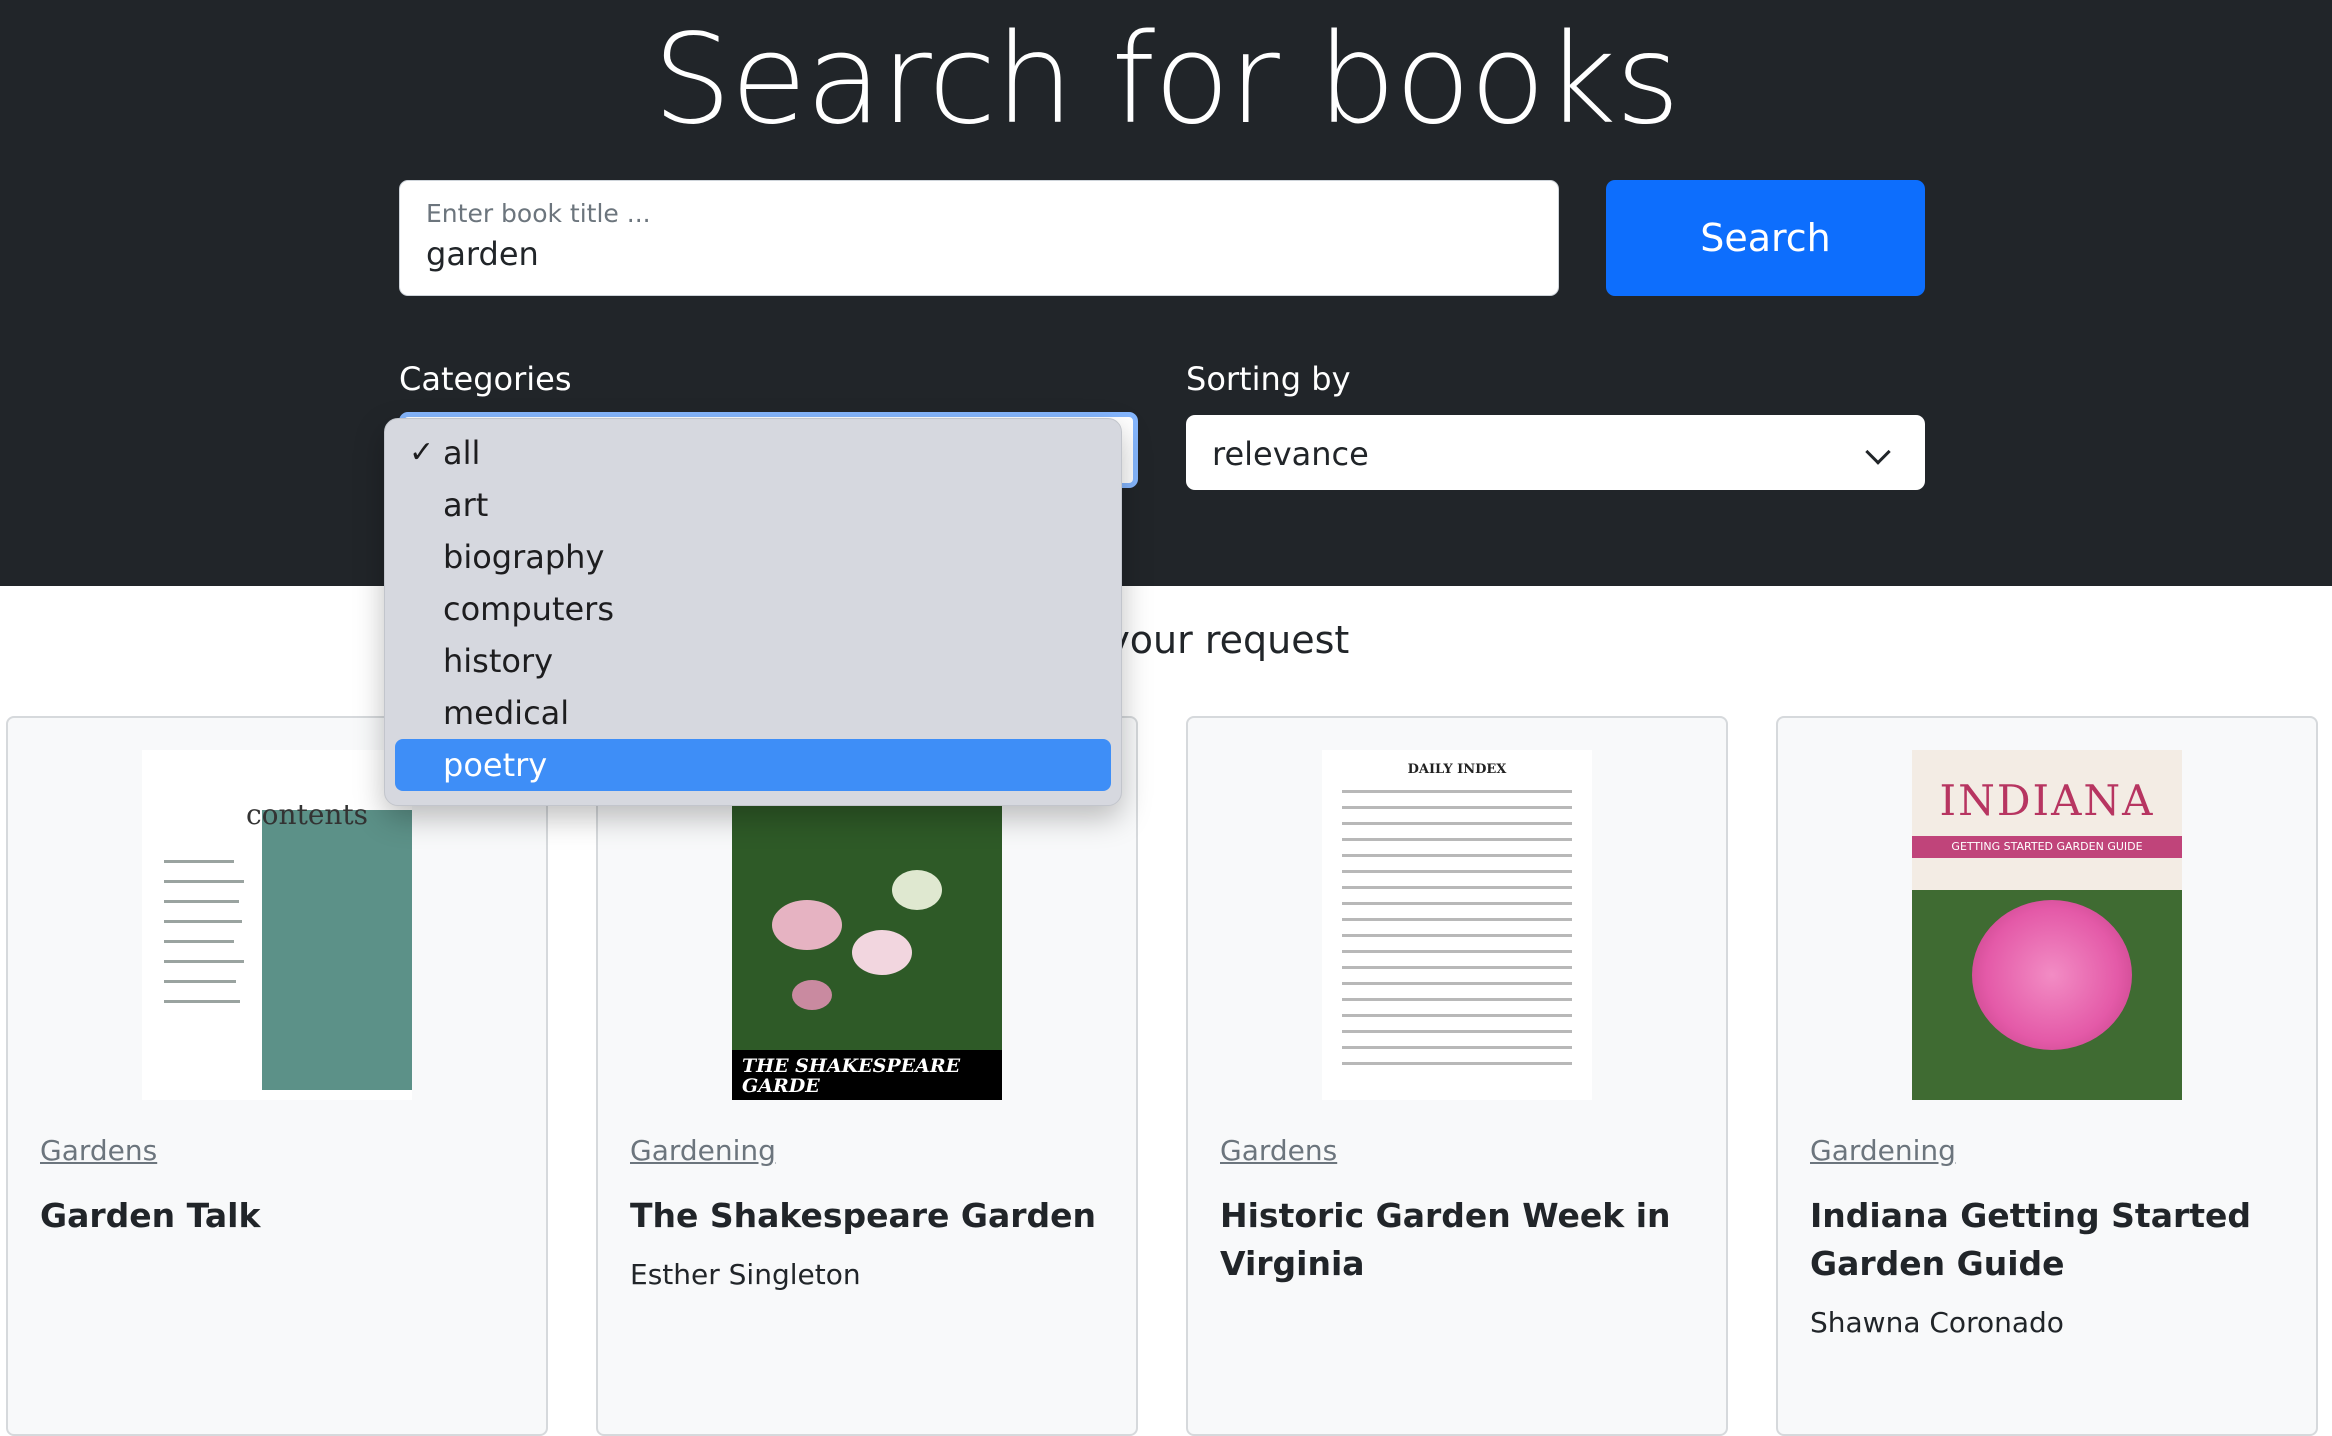 The width and height of the screenshot is (2332, 1436). I want to click on sorting-select: relevance, so click(1555, 452).